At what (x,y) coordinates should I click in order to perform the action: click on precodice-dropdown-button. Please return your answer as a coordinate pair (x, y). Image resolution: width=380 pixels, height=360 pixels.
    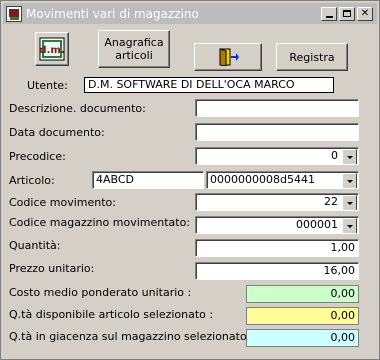
    Looking at the image, I should click on (349, 156).